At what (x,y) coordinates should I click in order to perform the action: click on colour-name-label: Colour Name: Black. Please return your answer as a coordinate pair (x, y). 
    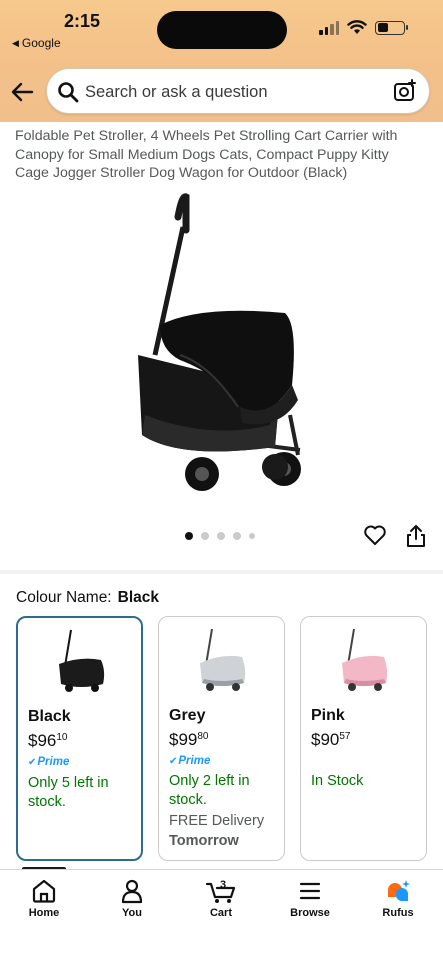
    Looking at the image, I should click on (87, 598).